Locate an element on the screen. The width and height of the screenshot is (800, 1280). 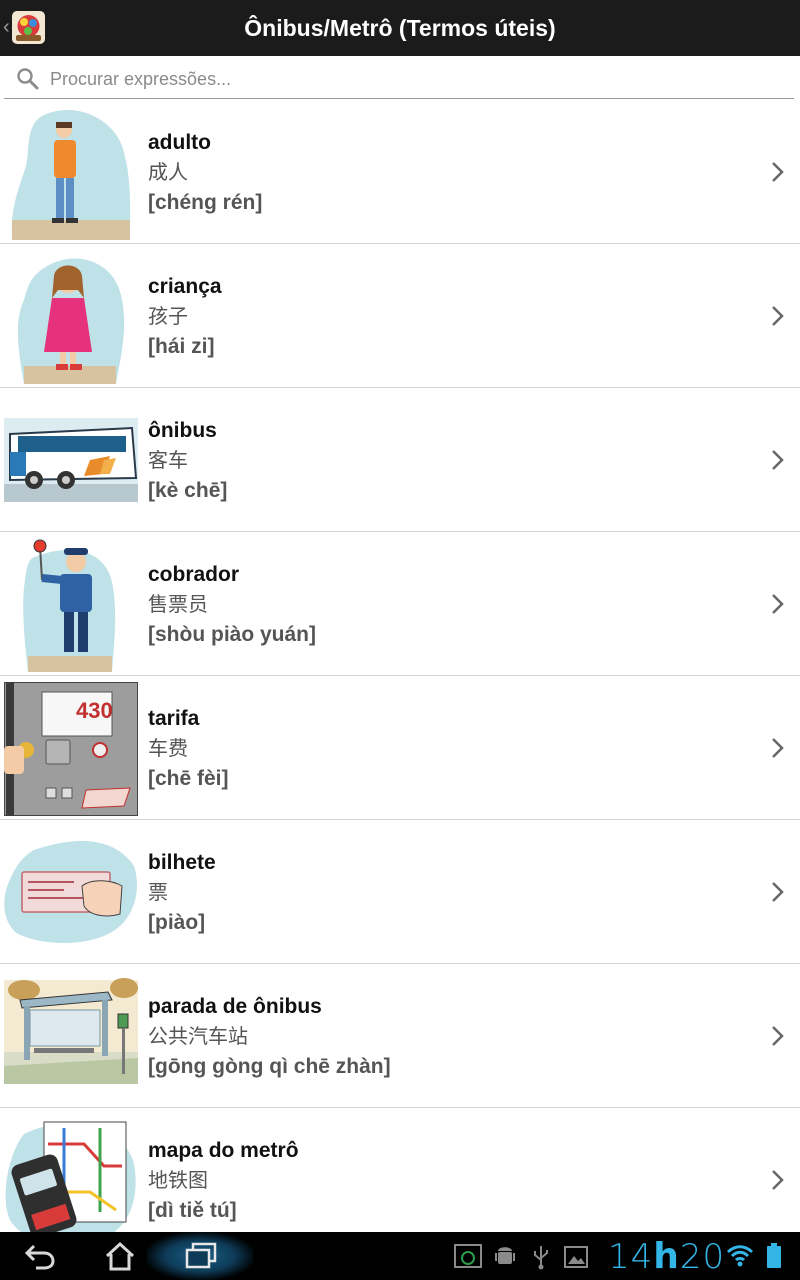
usb-icon is located at coordinates (541, 1258).